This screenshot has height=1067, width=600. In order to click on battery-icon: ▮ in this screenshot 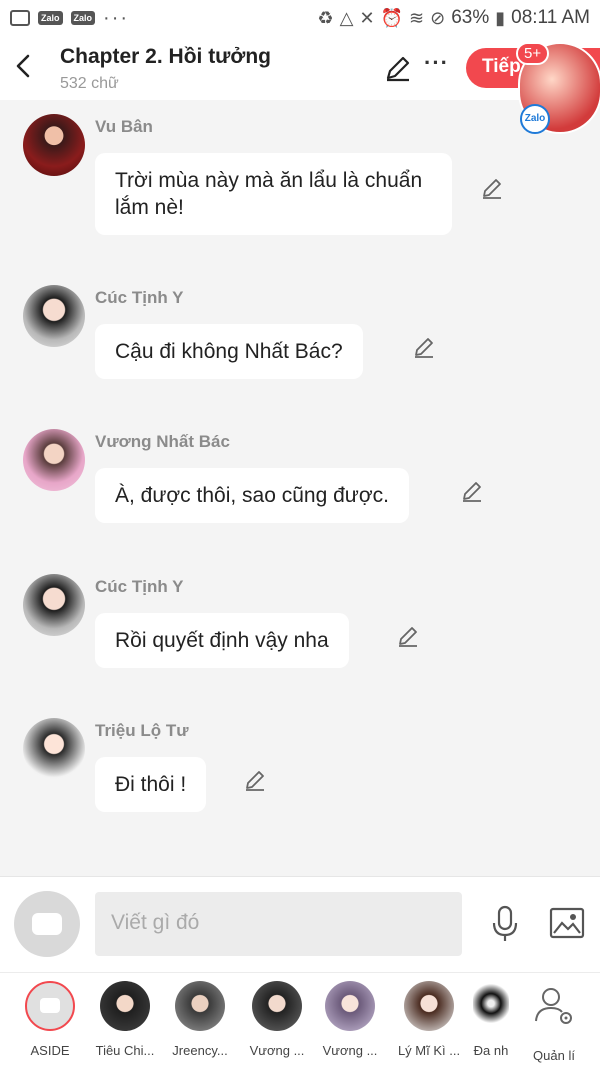, I will do `click(500, 17)`.